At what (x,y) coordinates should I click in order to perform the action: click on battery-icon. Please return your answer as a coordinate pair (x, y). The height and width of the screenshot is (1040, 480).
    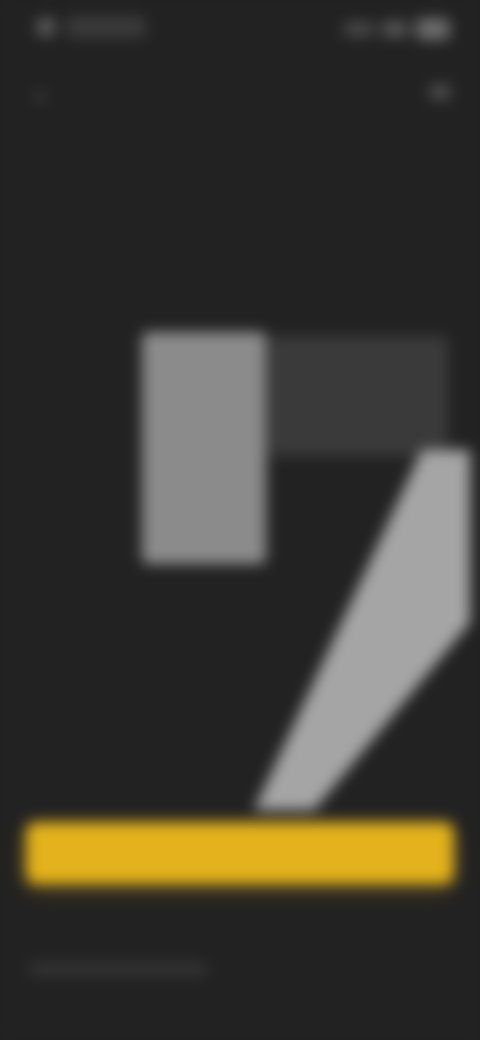
    Looking at the image, I should click on (433, 29).